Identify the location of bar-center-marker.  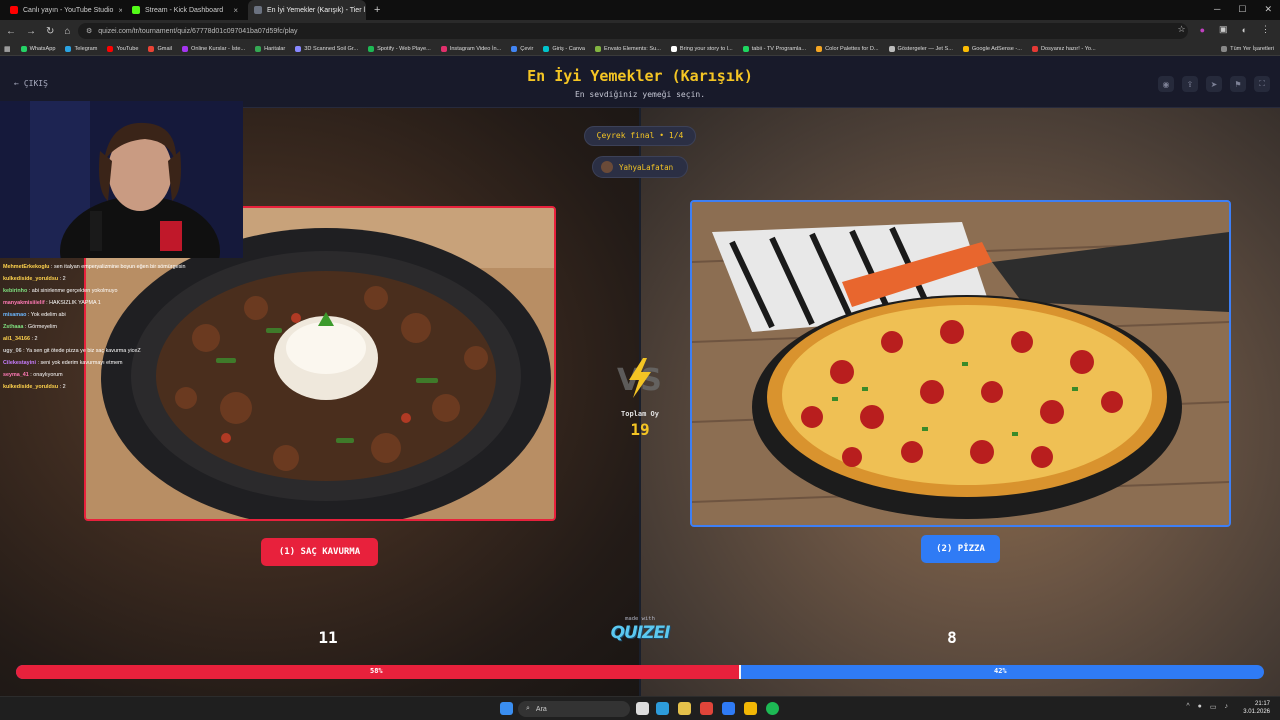
(740, 672).